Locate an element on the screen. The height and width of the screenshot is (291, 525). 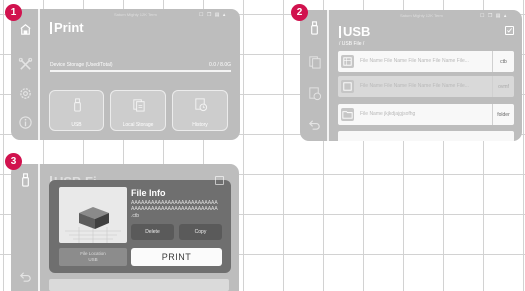
model-preview-icon is located at coordinates (93, 225).